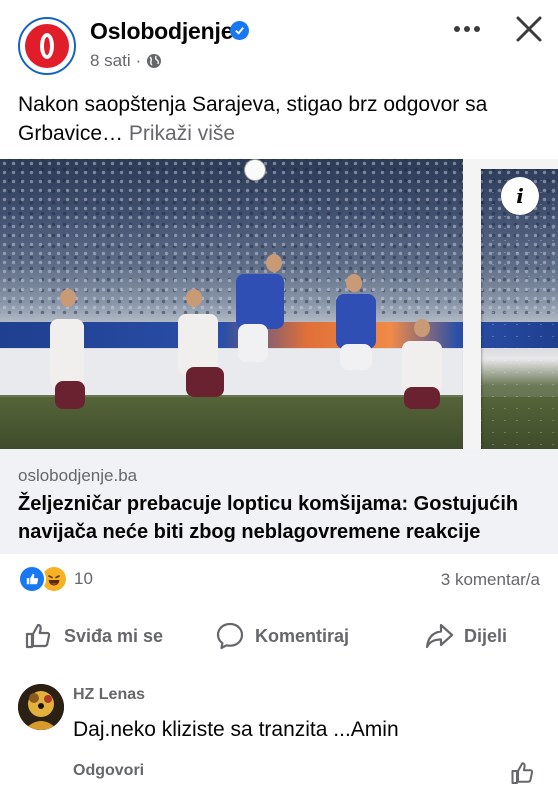 The width and height of the screenshot is (558, 800). I want to click on comment-button: Komentiraj, so click(282, 636).